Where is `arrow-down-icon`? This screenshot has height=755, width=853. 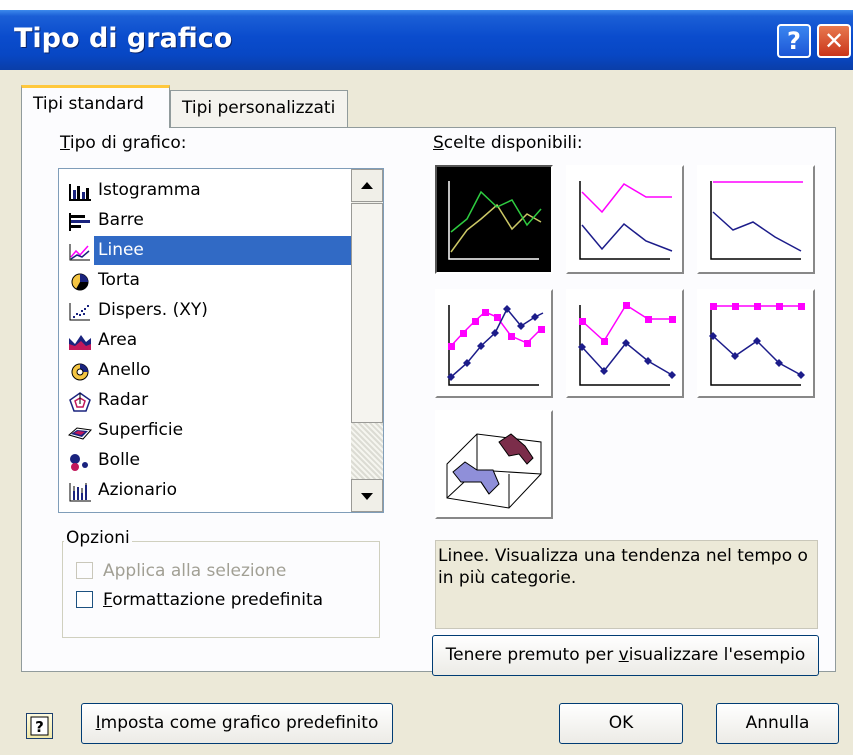
arrow-down-icon is located at coordinates (367, 496).